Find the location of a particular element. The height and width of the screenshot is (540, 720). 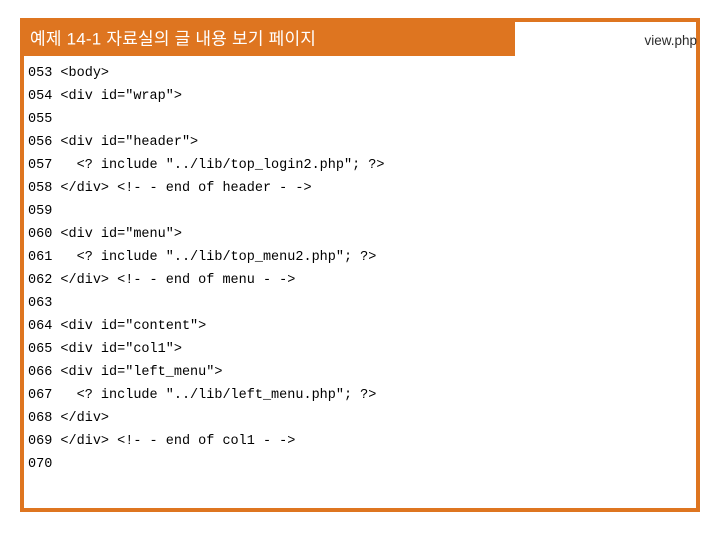

code-line-number: 067 is located at coordinates (40, 395).